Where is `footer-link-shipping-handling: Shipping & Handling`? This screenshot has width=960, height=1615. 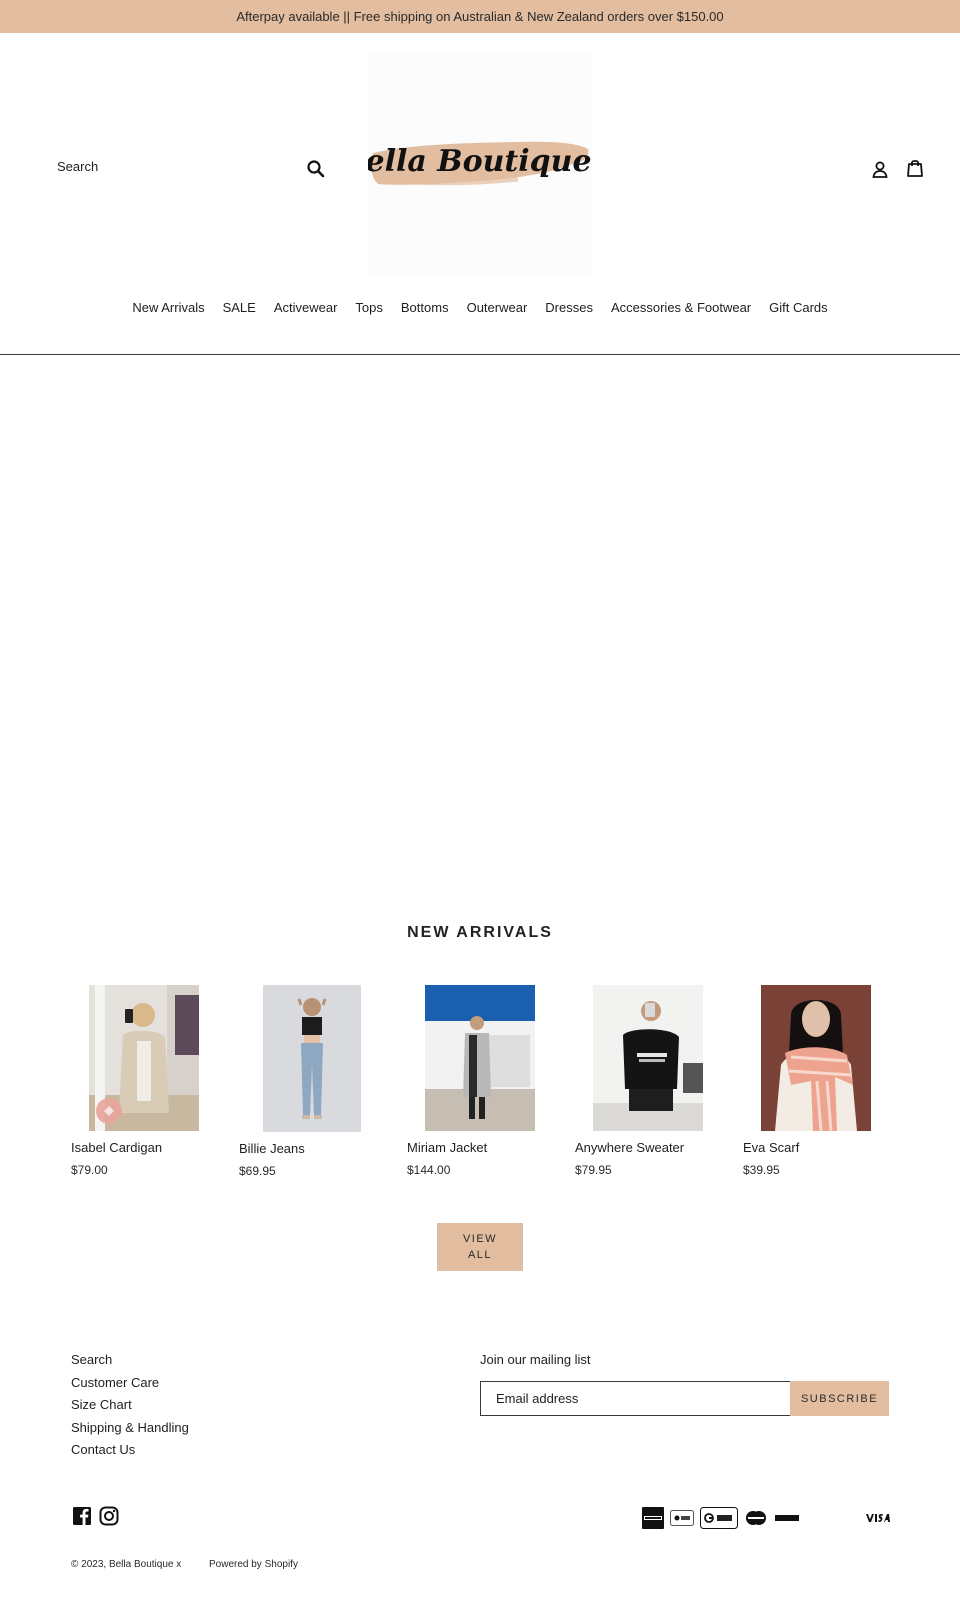
footer-link-shipping-handling: Shipping & Handling is located at coordinates (130, 1431).